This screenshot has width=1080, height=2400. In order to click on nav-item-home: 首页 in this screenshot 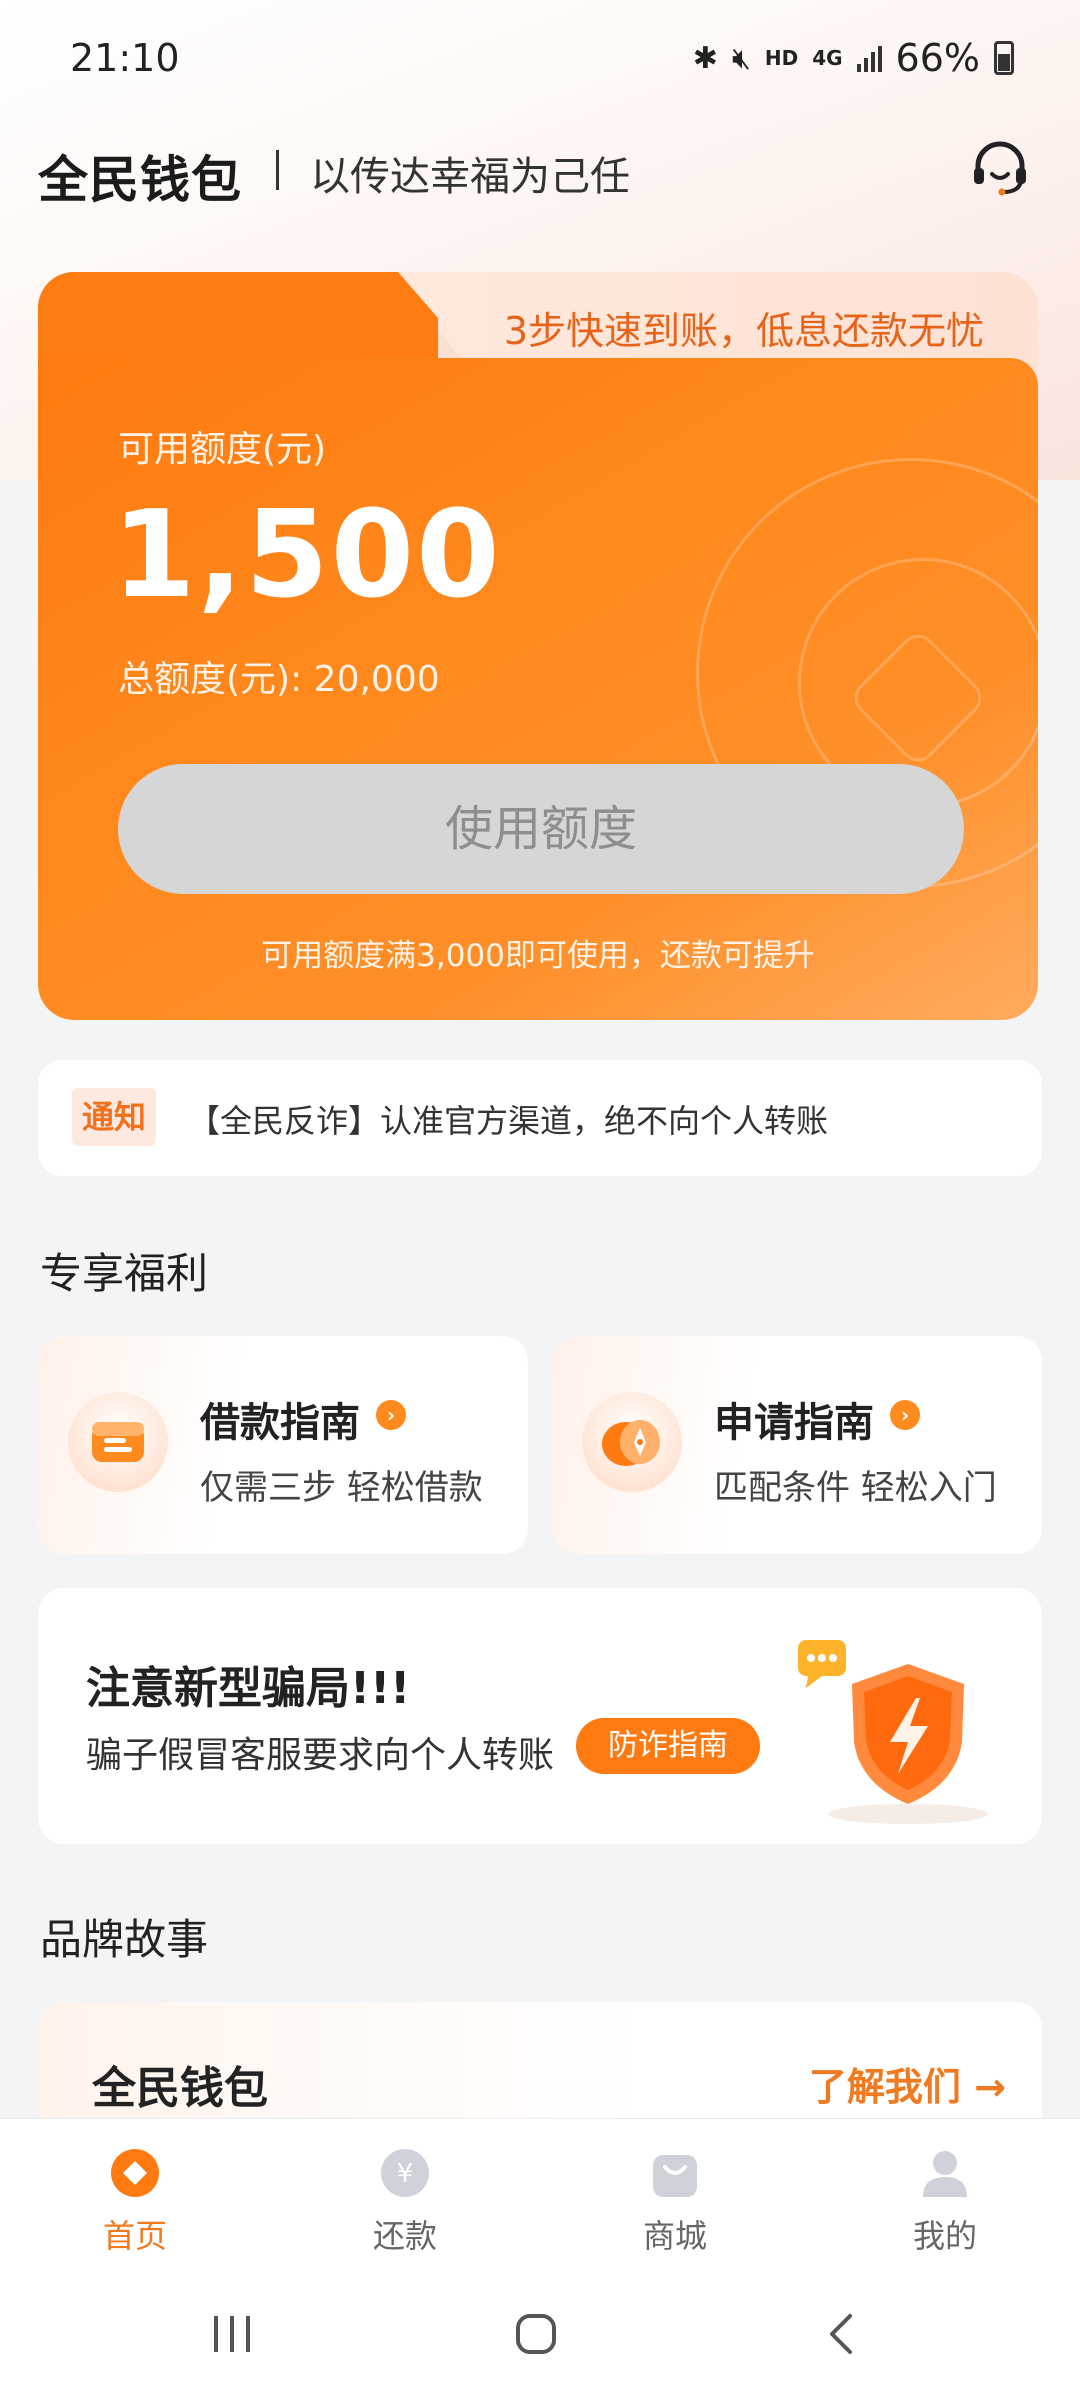, I will do `click(135, 2202)`.